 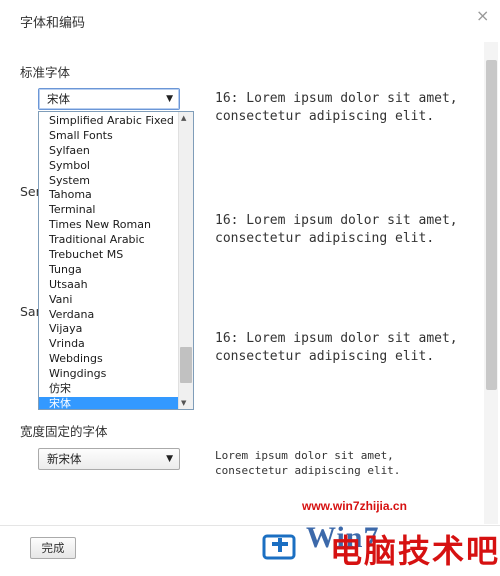 What do you see at coordinates (116, 255) in the screenshot?
I see `font-option: Trebuchet MS` at bounding box center [116, 255].